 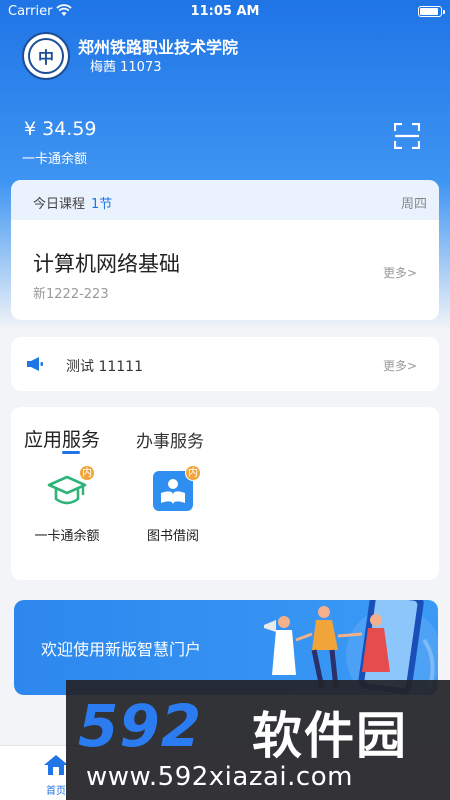 I want to click on site-watermark: 592 软件园 www.592xiazai.com, so click(x=258, y=740).